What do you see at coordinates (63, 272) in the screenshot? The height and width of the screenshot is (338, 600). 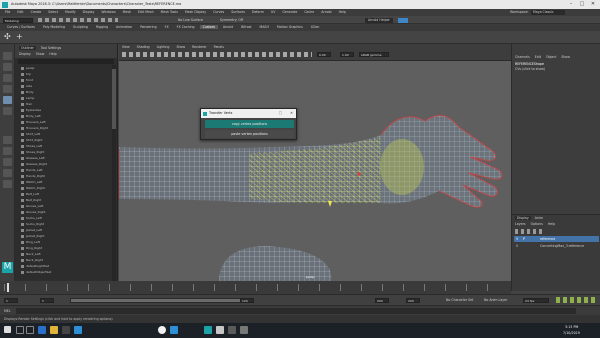 I see `list-item: defaultObjectSet` at bounding box center [63, 272].